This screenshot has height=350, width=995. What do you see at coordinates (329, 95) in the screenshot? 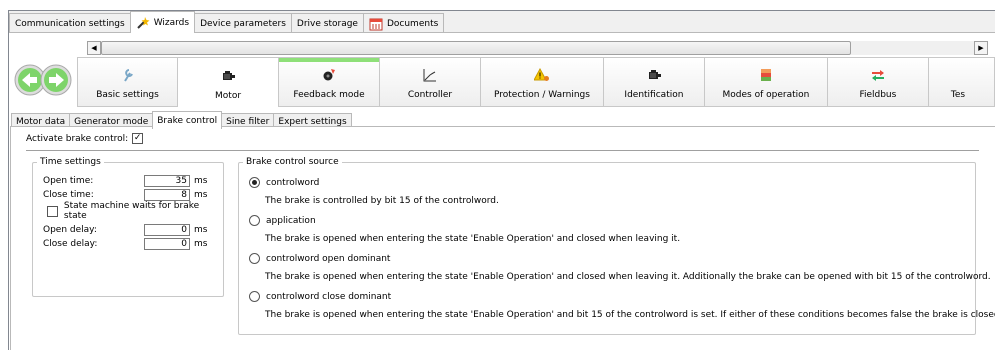
I see `step-label: Feedback mode` at bounding box center [329, 95].